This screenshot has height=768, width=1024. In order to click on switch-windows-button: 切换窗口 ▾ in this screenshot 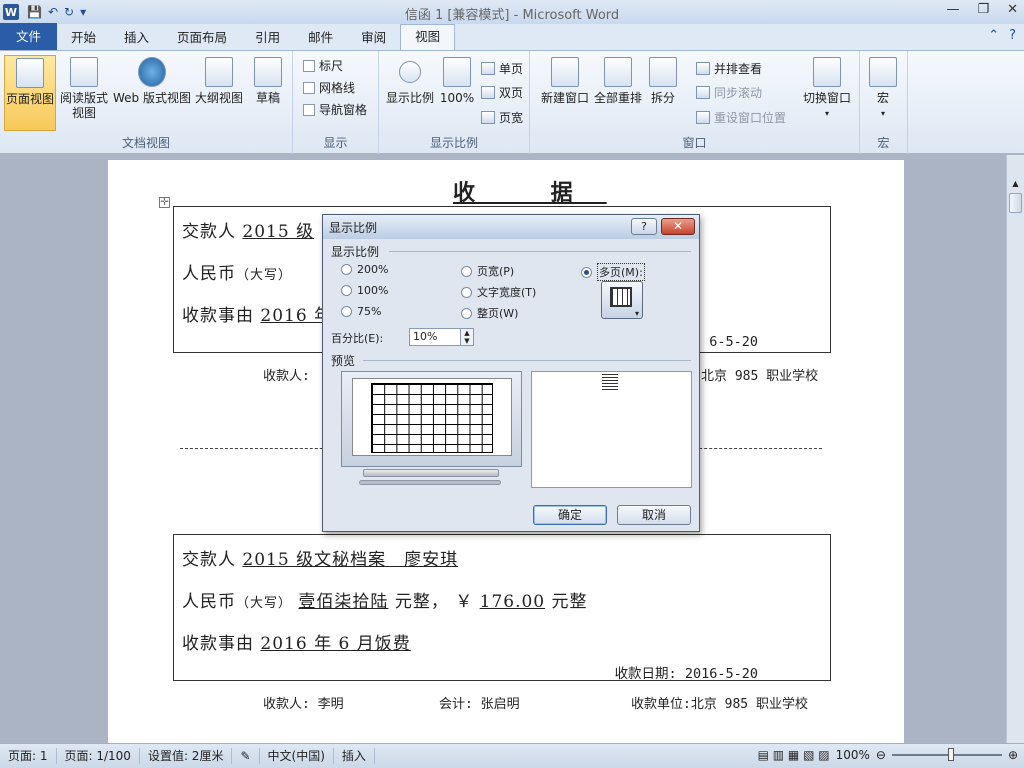, I will do `click(827, 88)`.